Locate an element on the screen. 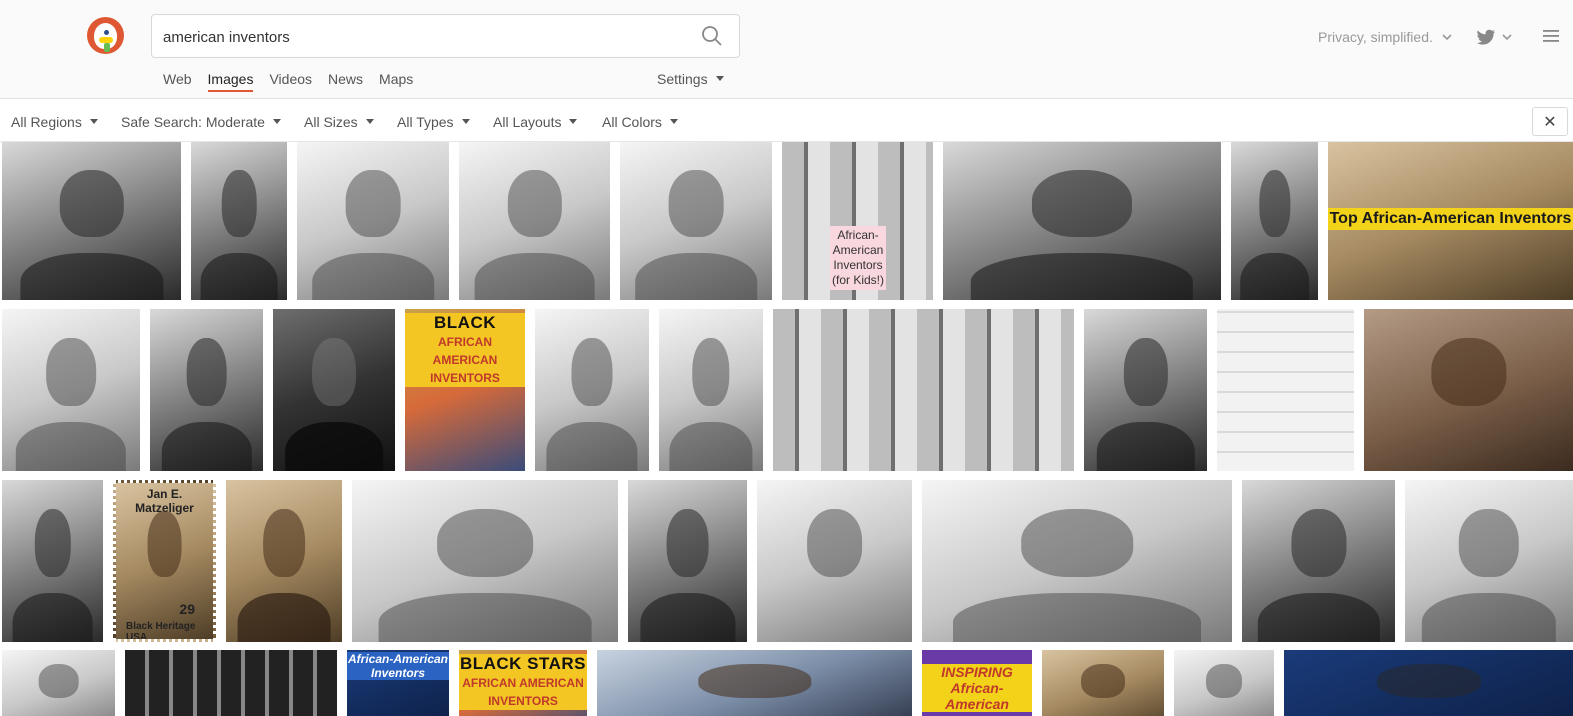 The image size is (1573, 716). close-filters-button: ✕ is located at coordinates (1550, 121).